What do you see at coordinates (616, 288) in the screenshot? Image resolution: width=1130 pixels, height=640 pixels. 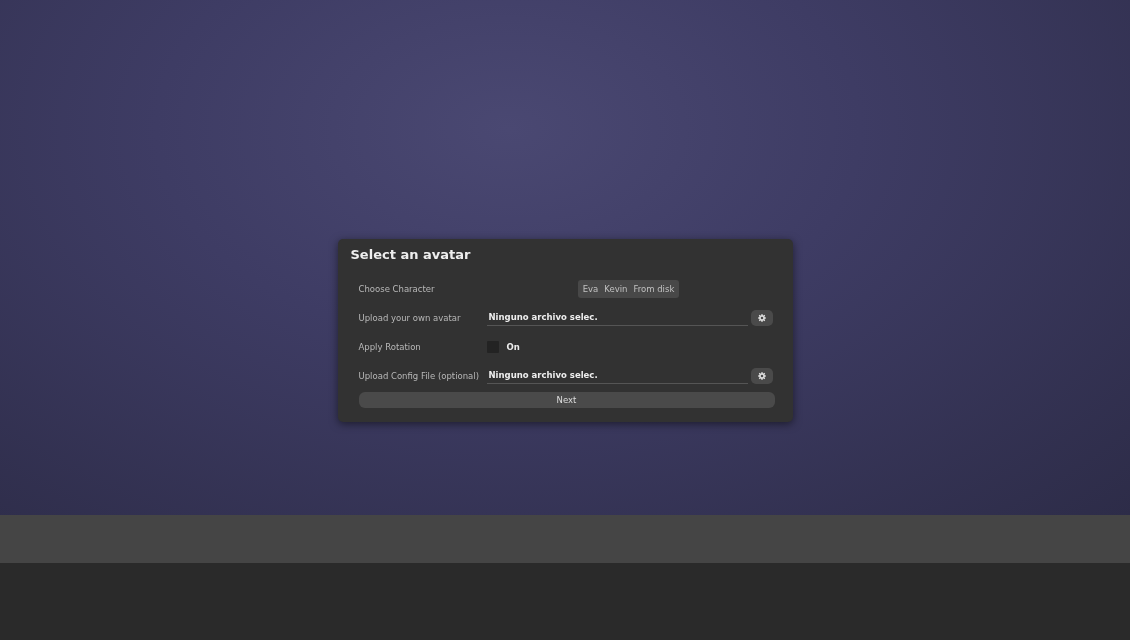 I see `character-option: Kevin` at bounding box center [616, 288].